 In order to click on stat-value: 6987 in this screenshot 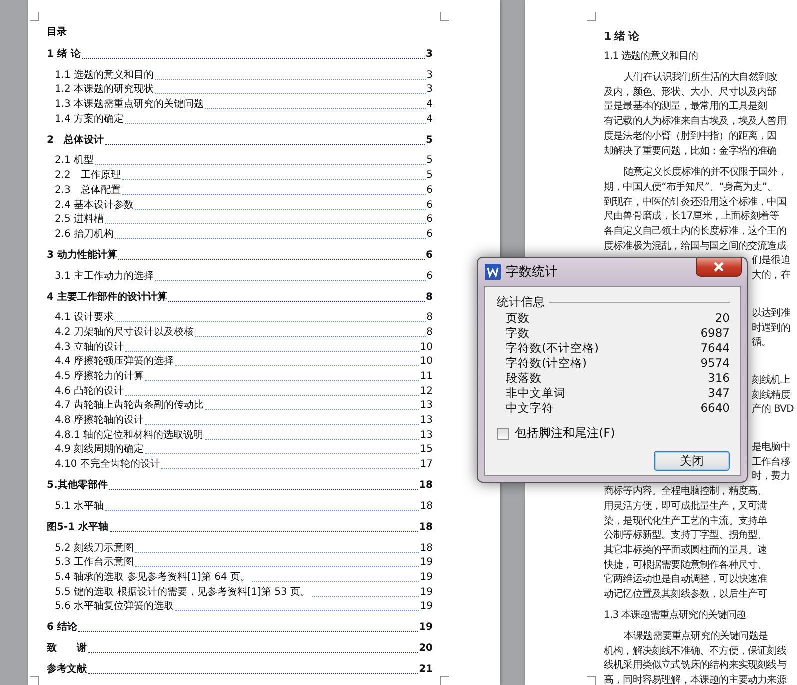, I will do `click(715, 333)`.